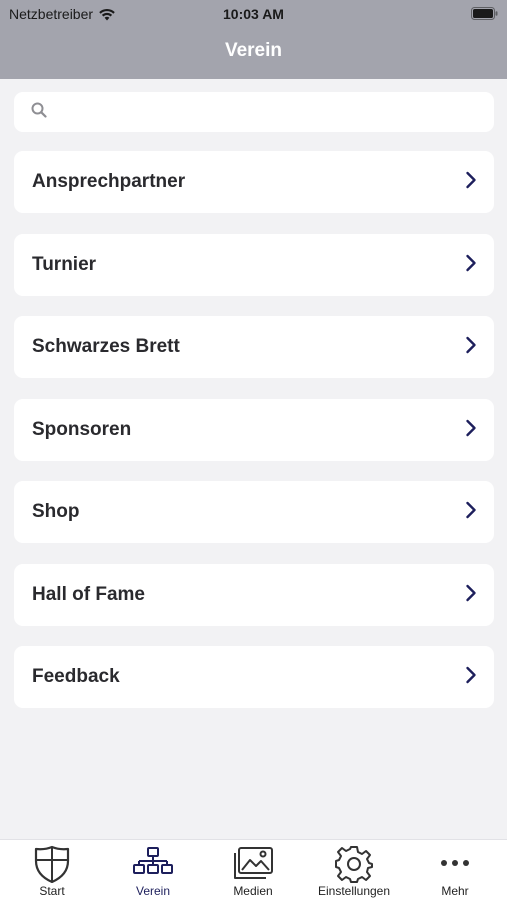  What do you see at coordinates (106, 346) in the screenshot?
I see `menu-item-label: Schwarzes Brett` at bounding box center [106, 346].